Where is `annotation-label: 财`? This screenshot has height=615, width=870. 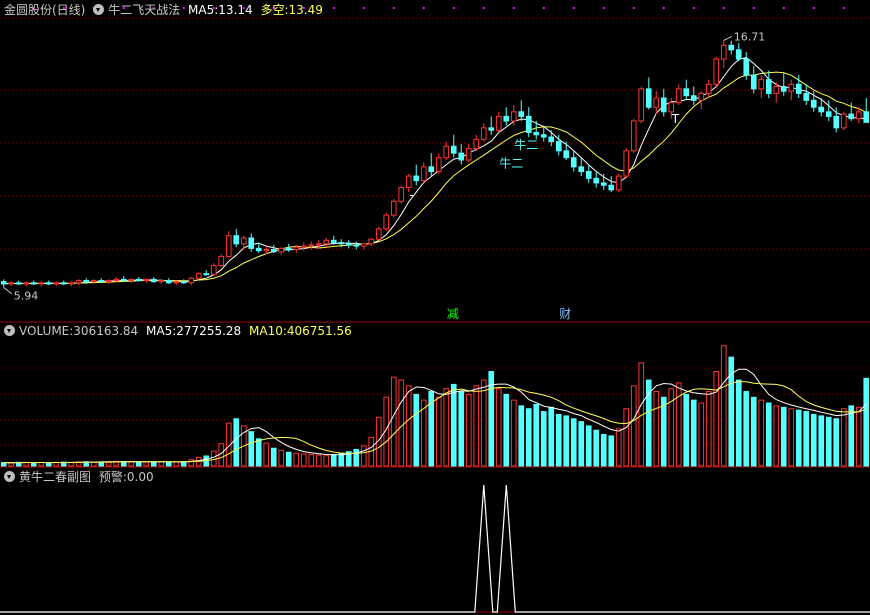
annotation-label: 财 is located at coordinates (565, 314).